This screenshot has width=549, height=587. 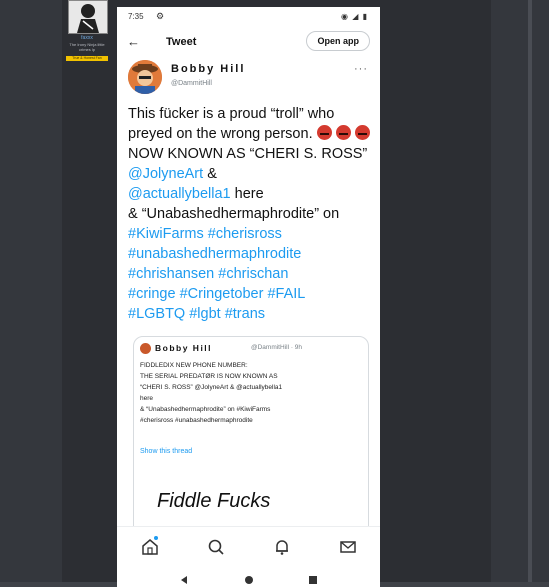 What do you see at coordinates (31, 293) in the screenshot?
I see `forum-sidebar` at bounding box center [31, 293].